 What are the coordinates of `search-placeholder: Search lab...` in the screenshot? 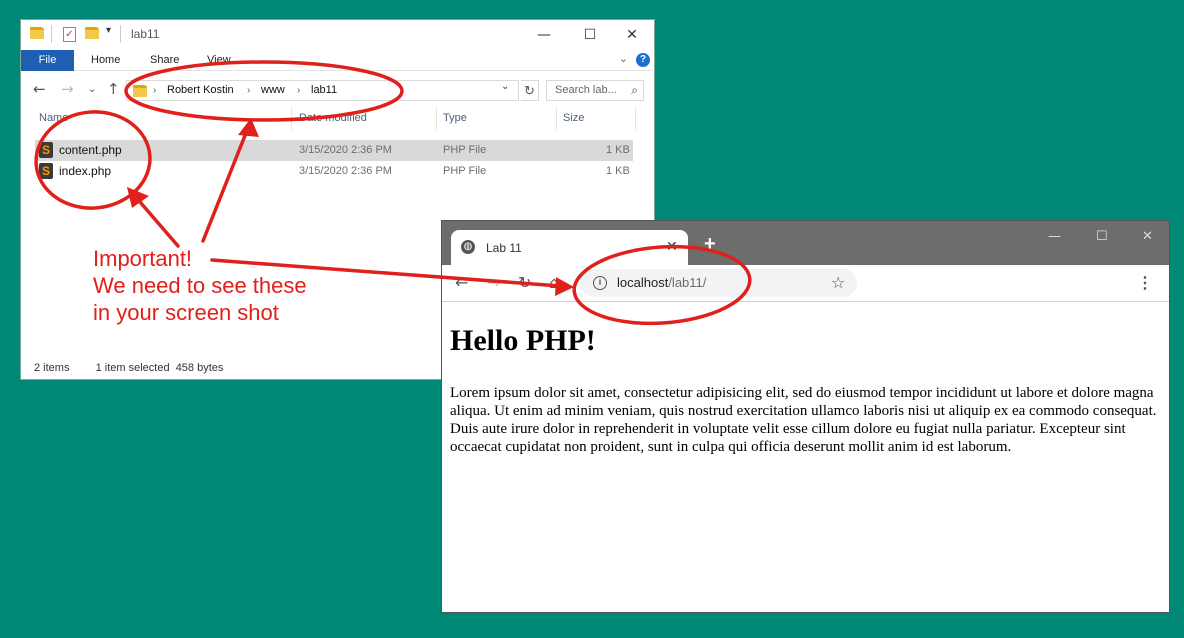 It's located at (586, 90).